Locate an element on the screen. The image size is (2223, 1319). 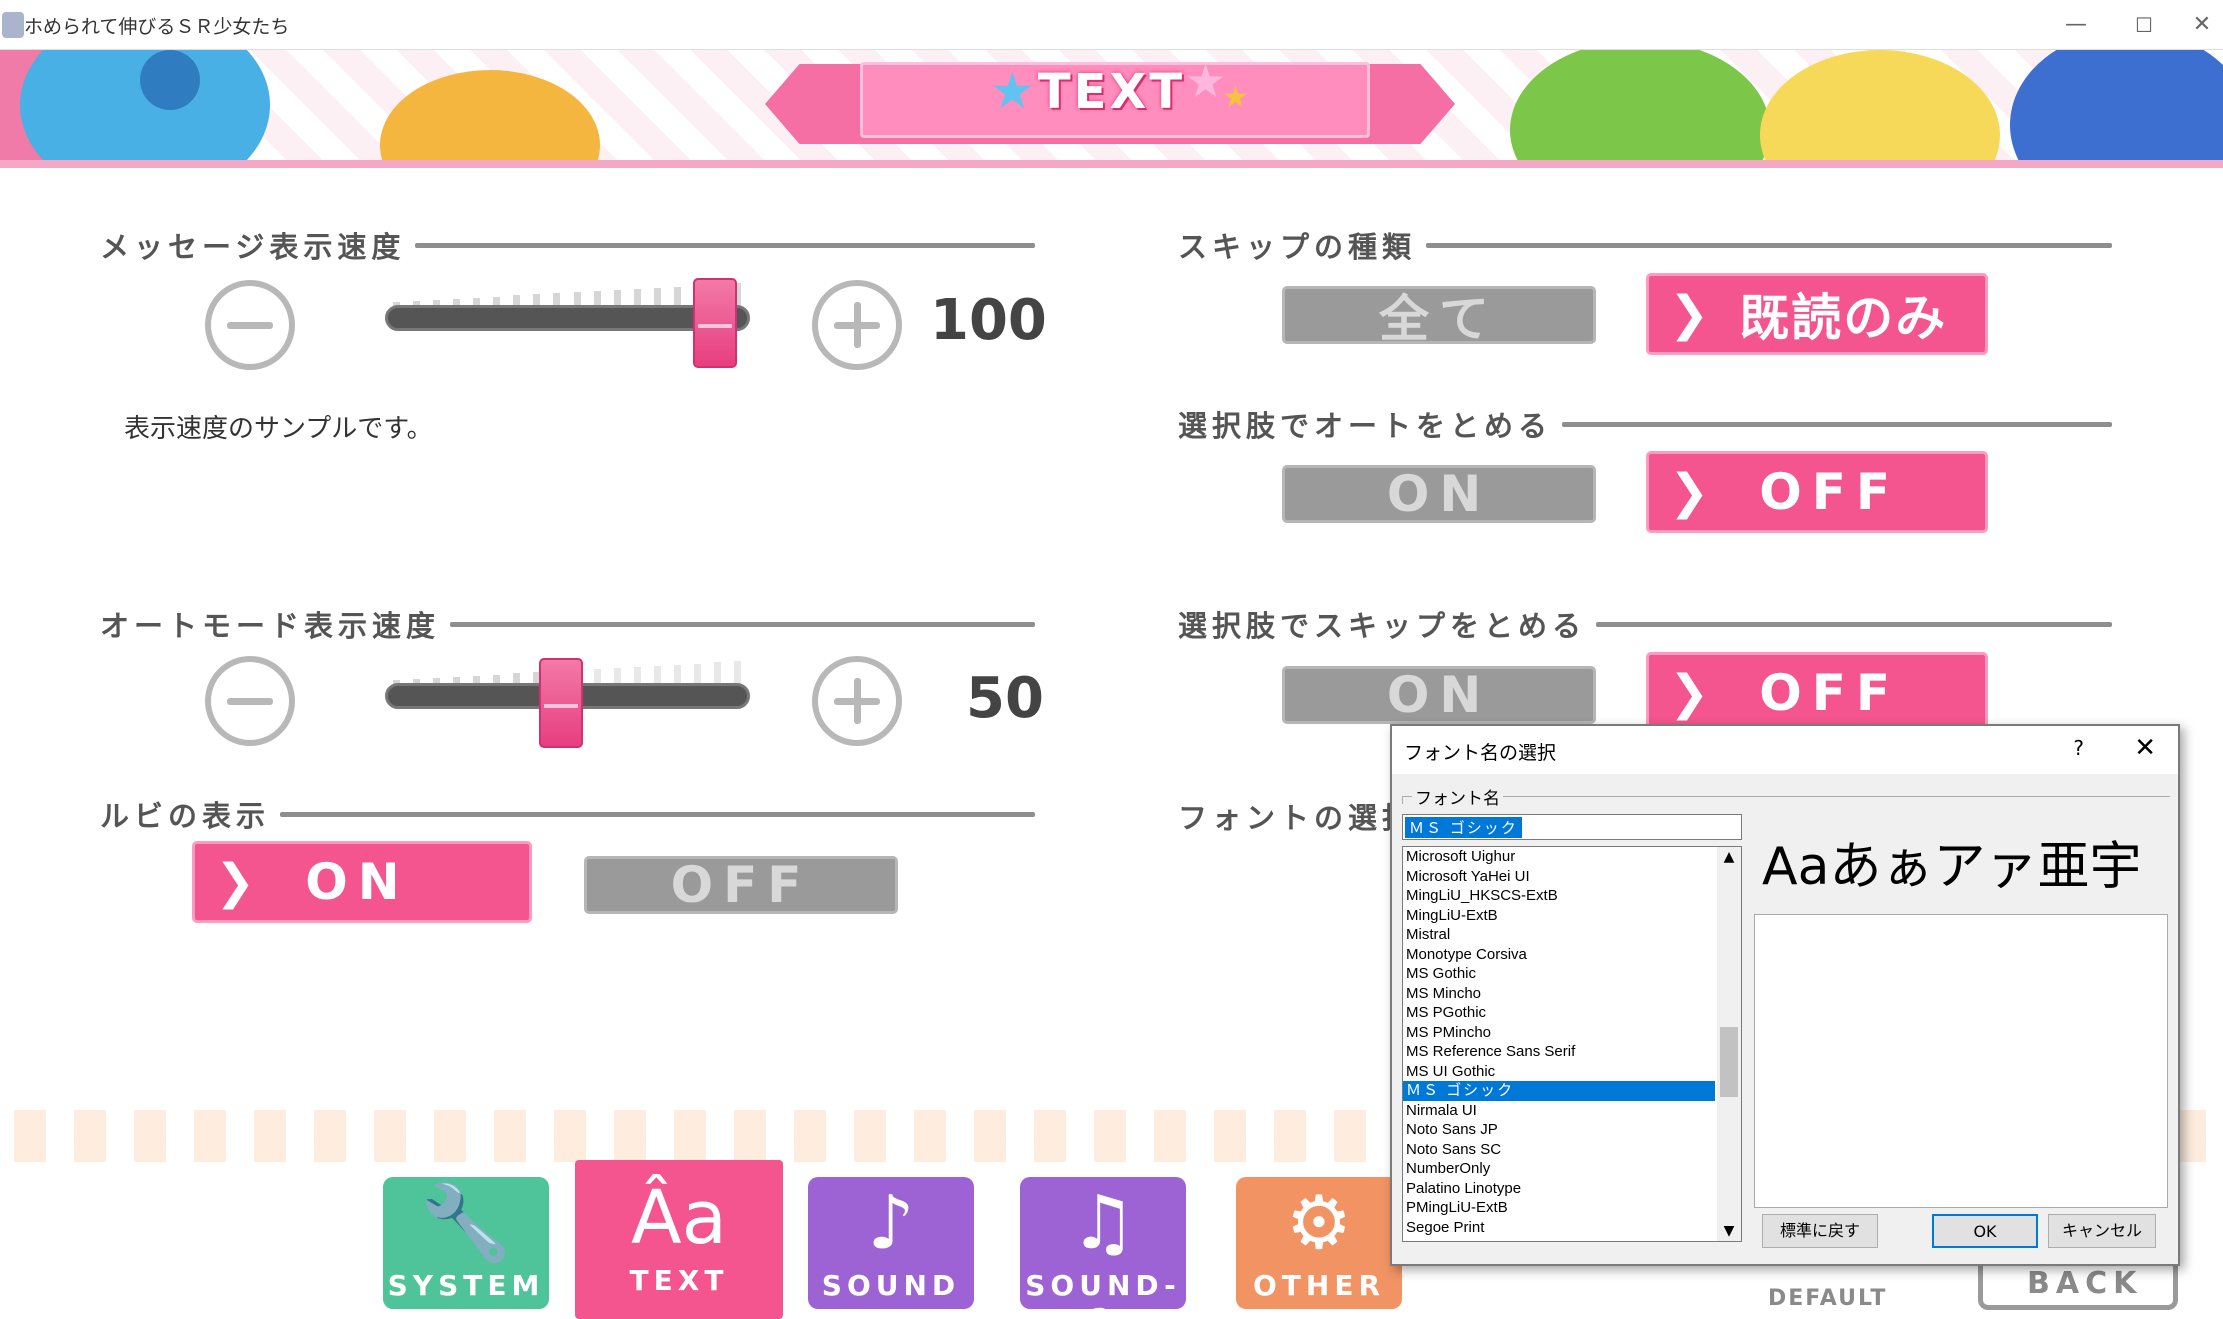
auto-speed-increase-button is located at coordinates (857, 701).